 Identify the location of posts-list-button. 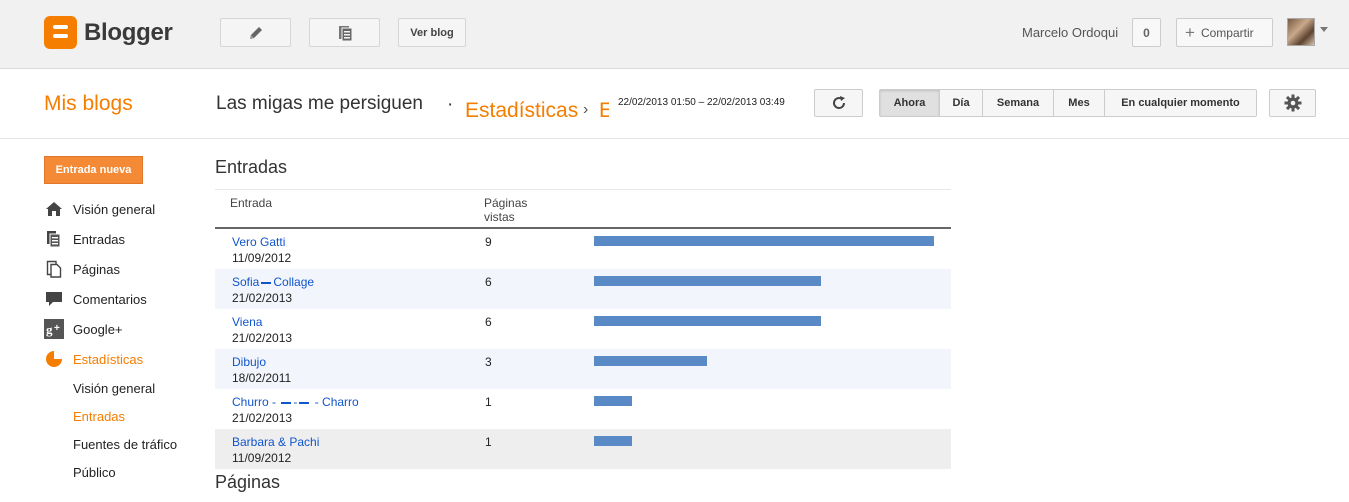
(344, 32).